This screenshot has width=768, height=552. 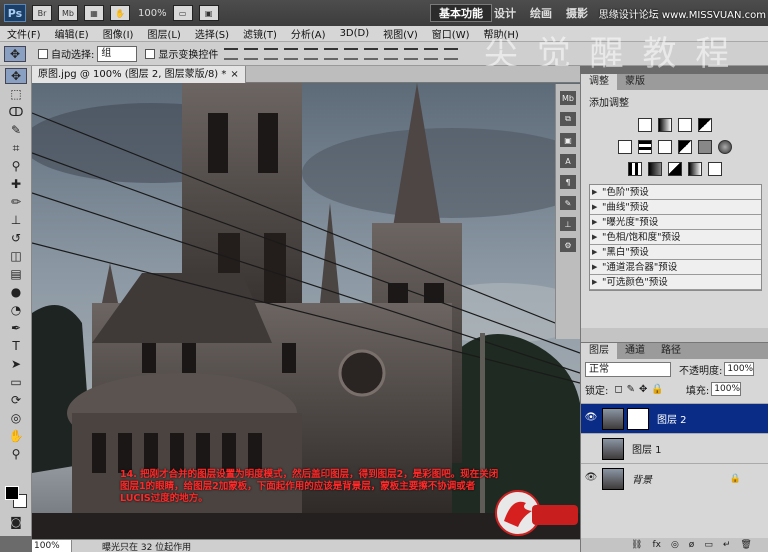 What do you see at coordinates (16, 418) in the screenshot?
I see `3d-orbit-tool-icon: ◎` at bounding box center [16, 418].